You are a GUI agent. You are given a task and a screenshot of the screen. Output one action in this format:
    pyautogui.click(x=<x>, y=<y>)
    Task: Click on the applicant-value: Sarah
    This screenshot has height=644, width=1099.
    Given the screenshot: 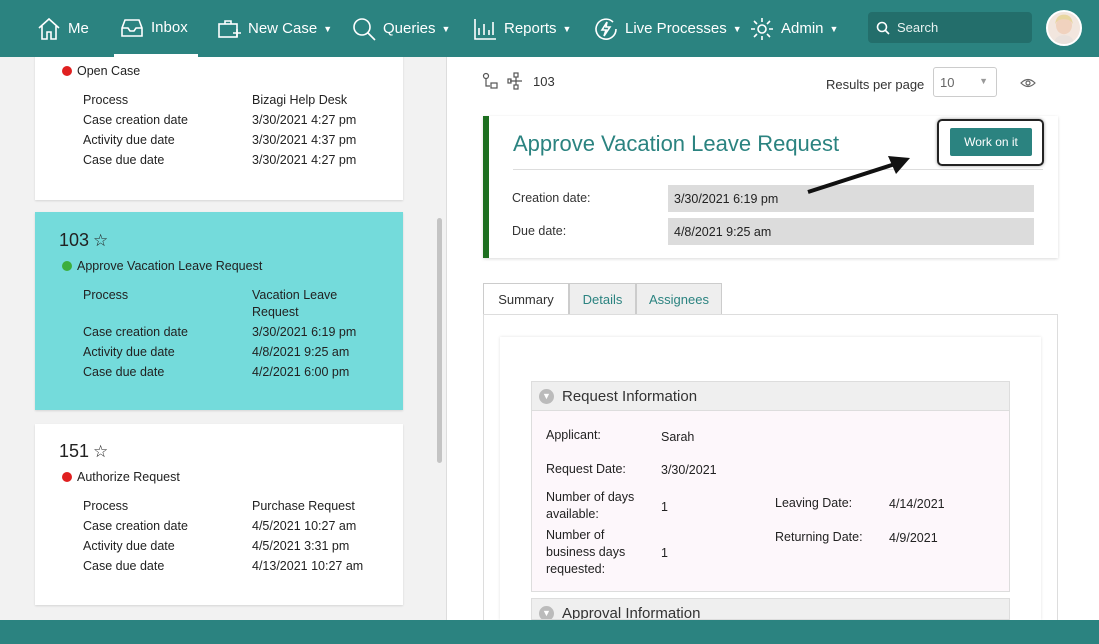 What is the action you would take?
    pyautogui.click(x=678, y=437)
    